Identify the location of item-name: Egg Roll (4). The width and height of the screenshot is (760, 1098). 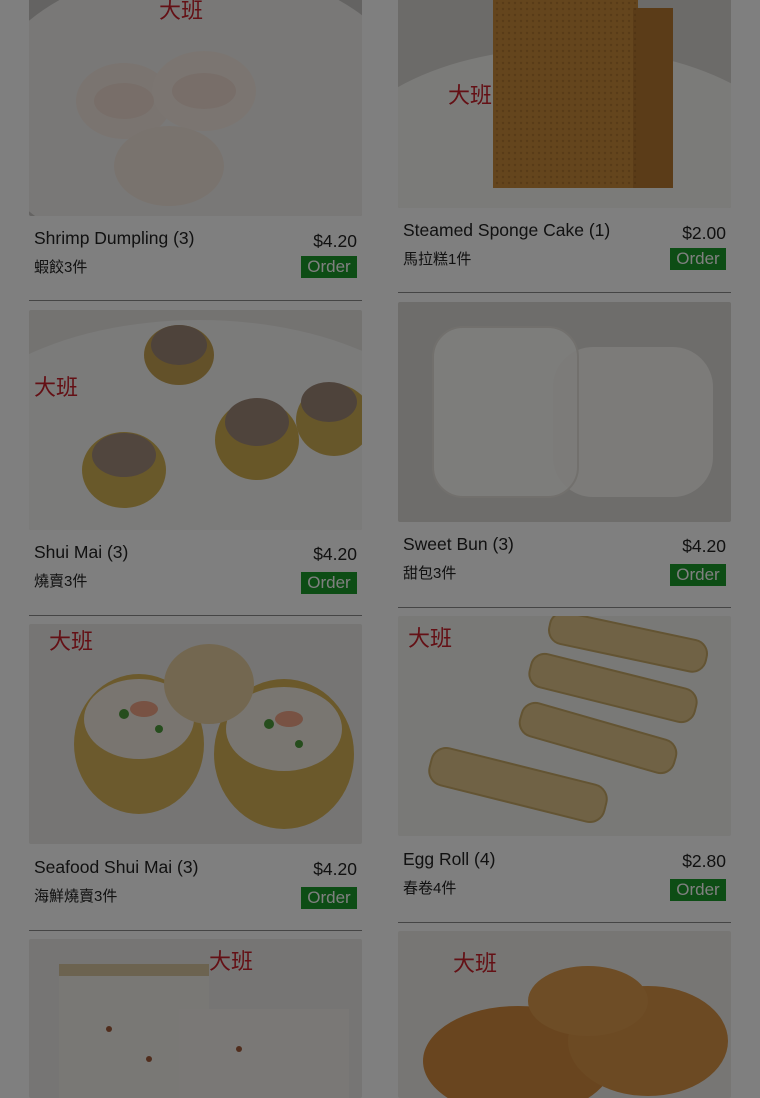
(449, 859).